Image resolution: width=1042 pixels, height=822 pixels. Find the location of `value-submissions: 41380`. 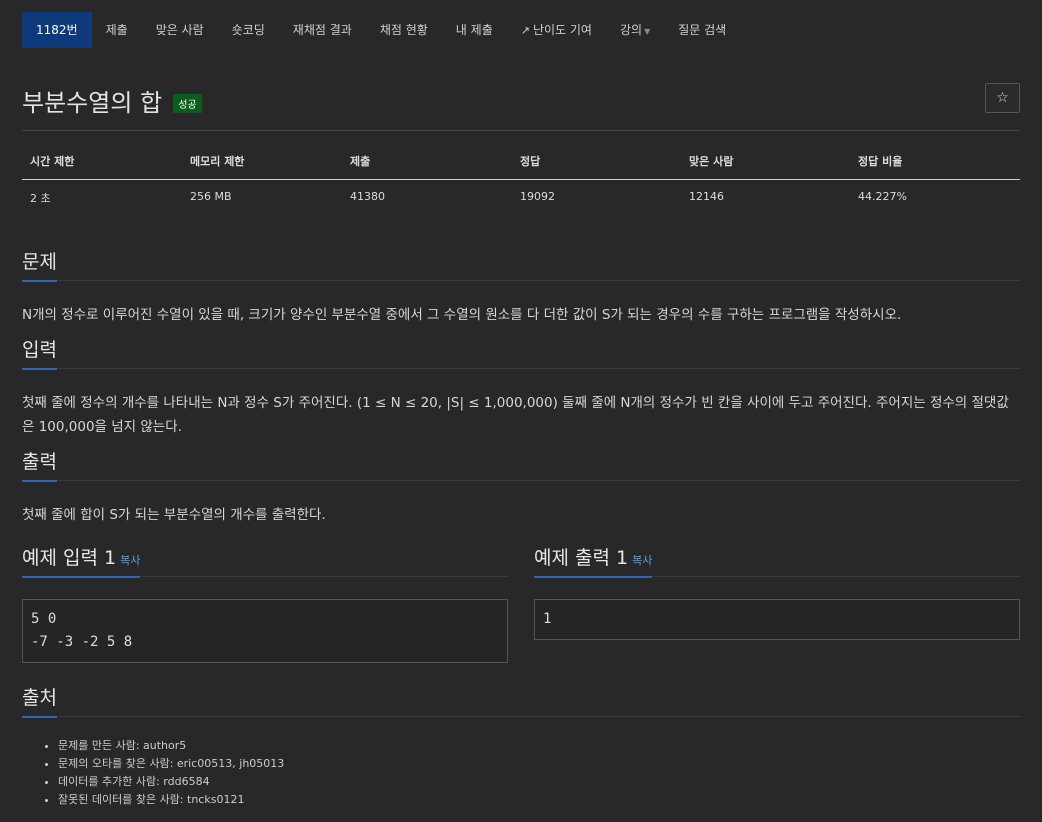

value-submissions: 41380 is located at coordinates (427, 194).